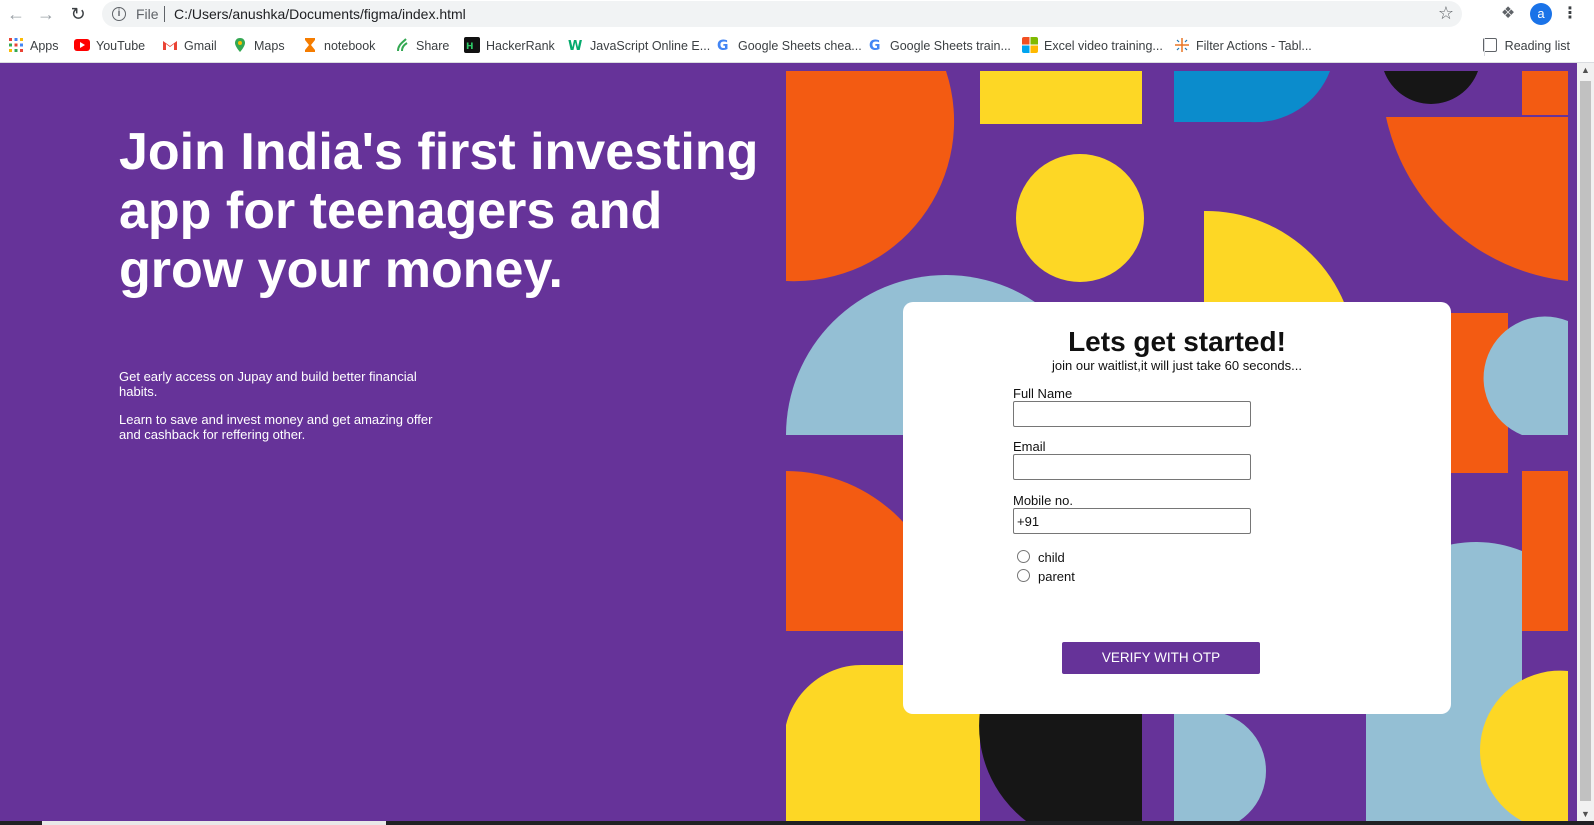  I want to click on parent-radio, so click(1023, 575).